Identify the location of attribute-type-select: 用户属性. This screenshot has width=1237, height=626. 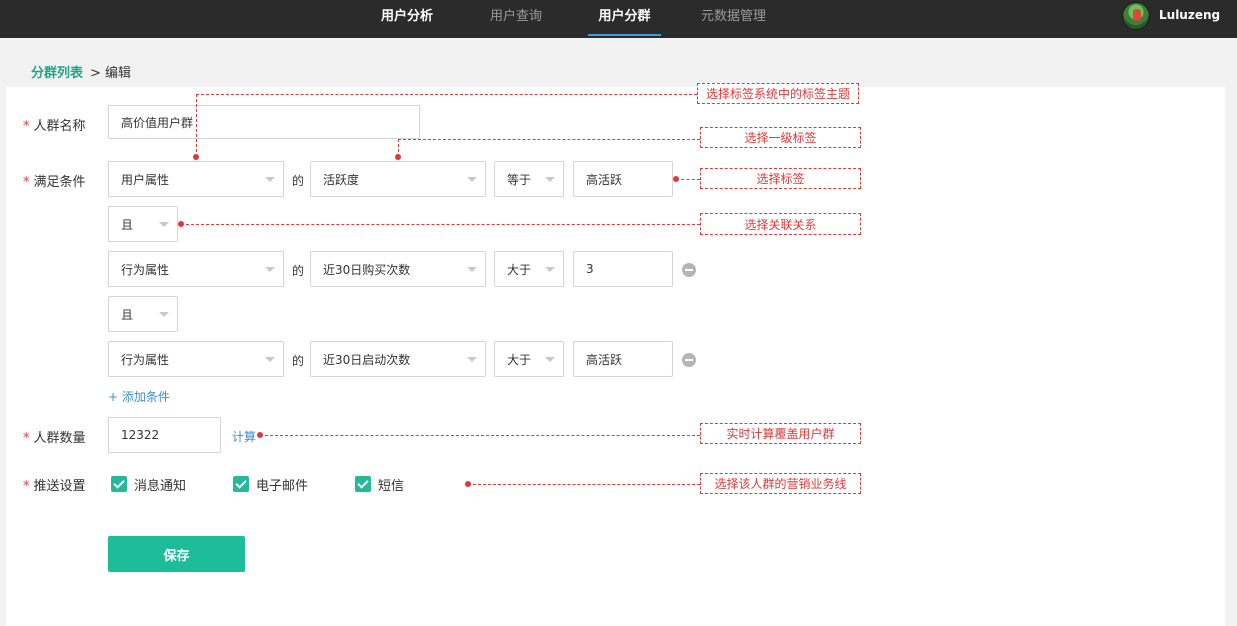
(196, 179).